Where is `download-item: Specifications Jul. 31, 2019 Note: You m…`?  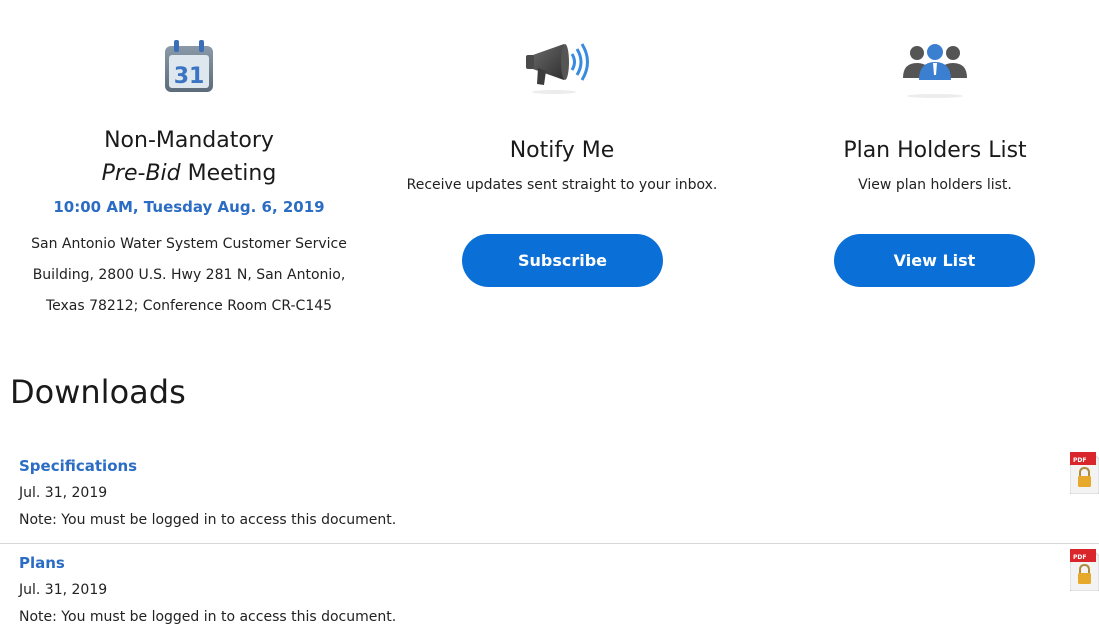
download-item: Specifications Jul. 31, 2019 Note: You m… is located at coordinates (549, 497).